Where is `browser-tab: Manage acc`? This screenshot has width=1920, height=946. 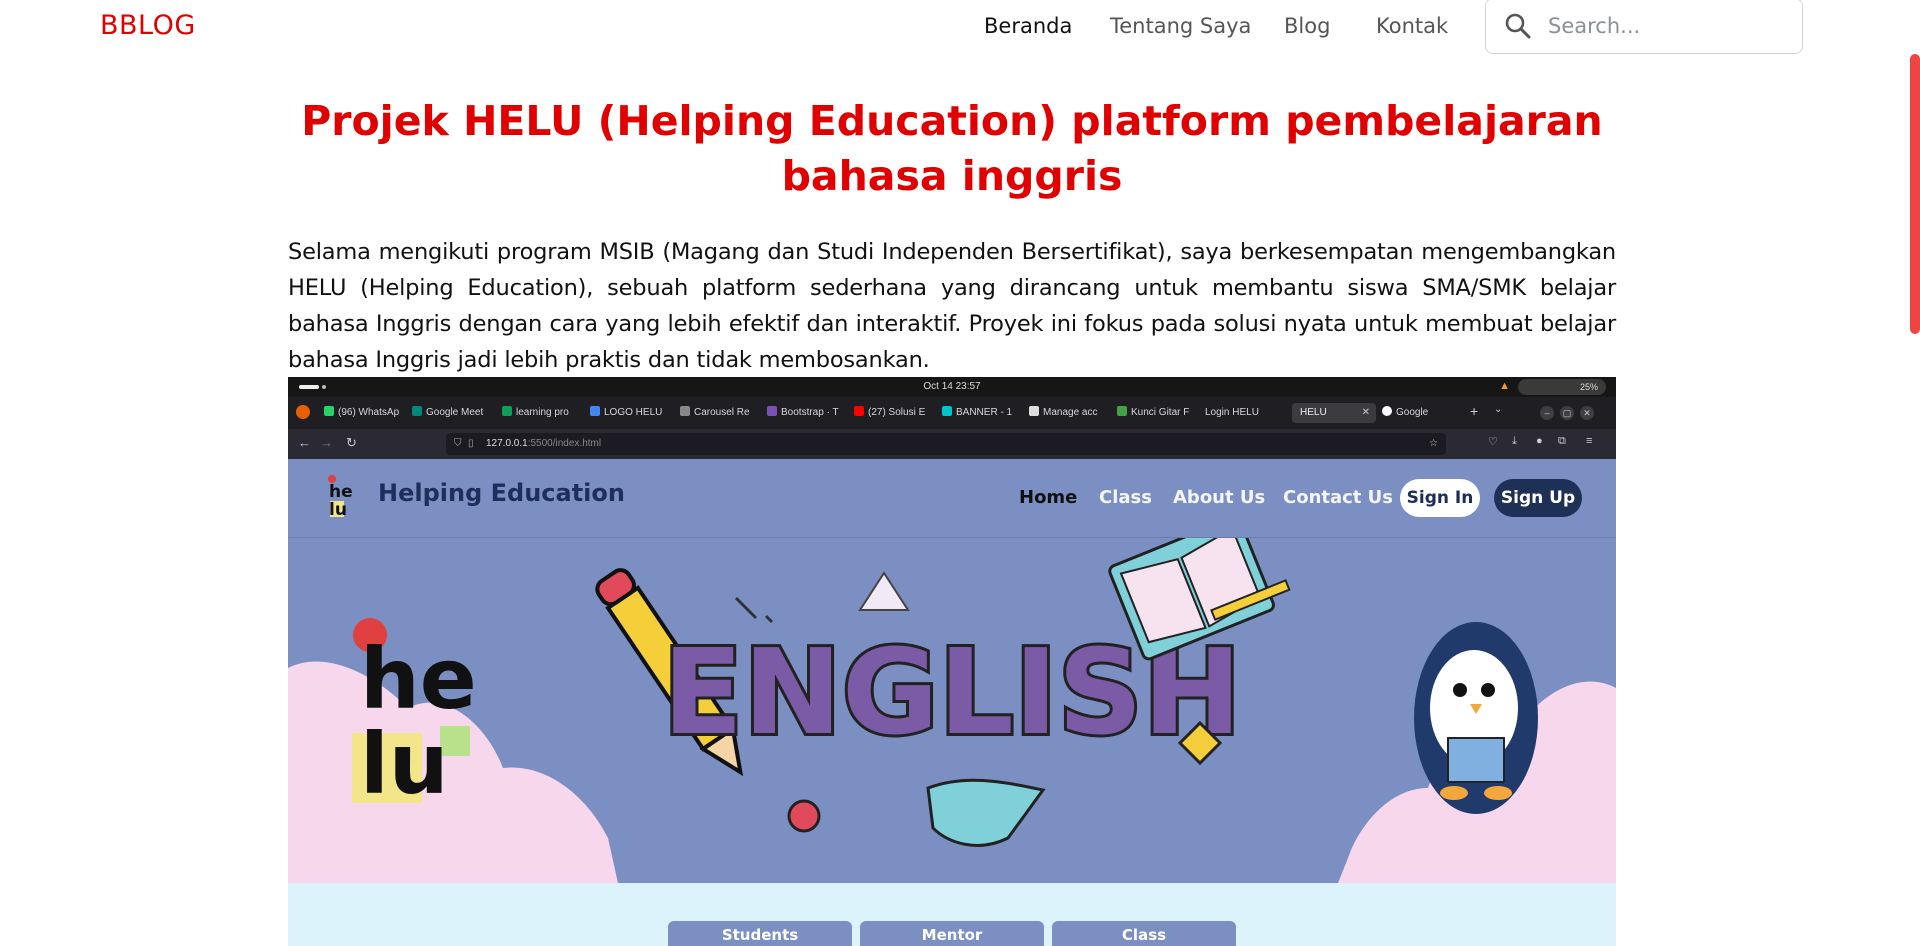
browser-tab: Manage acc is located at coordinates (1068, 413).